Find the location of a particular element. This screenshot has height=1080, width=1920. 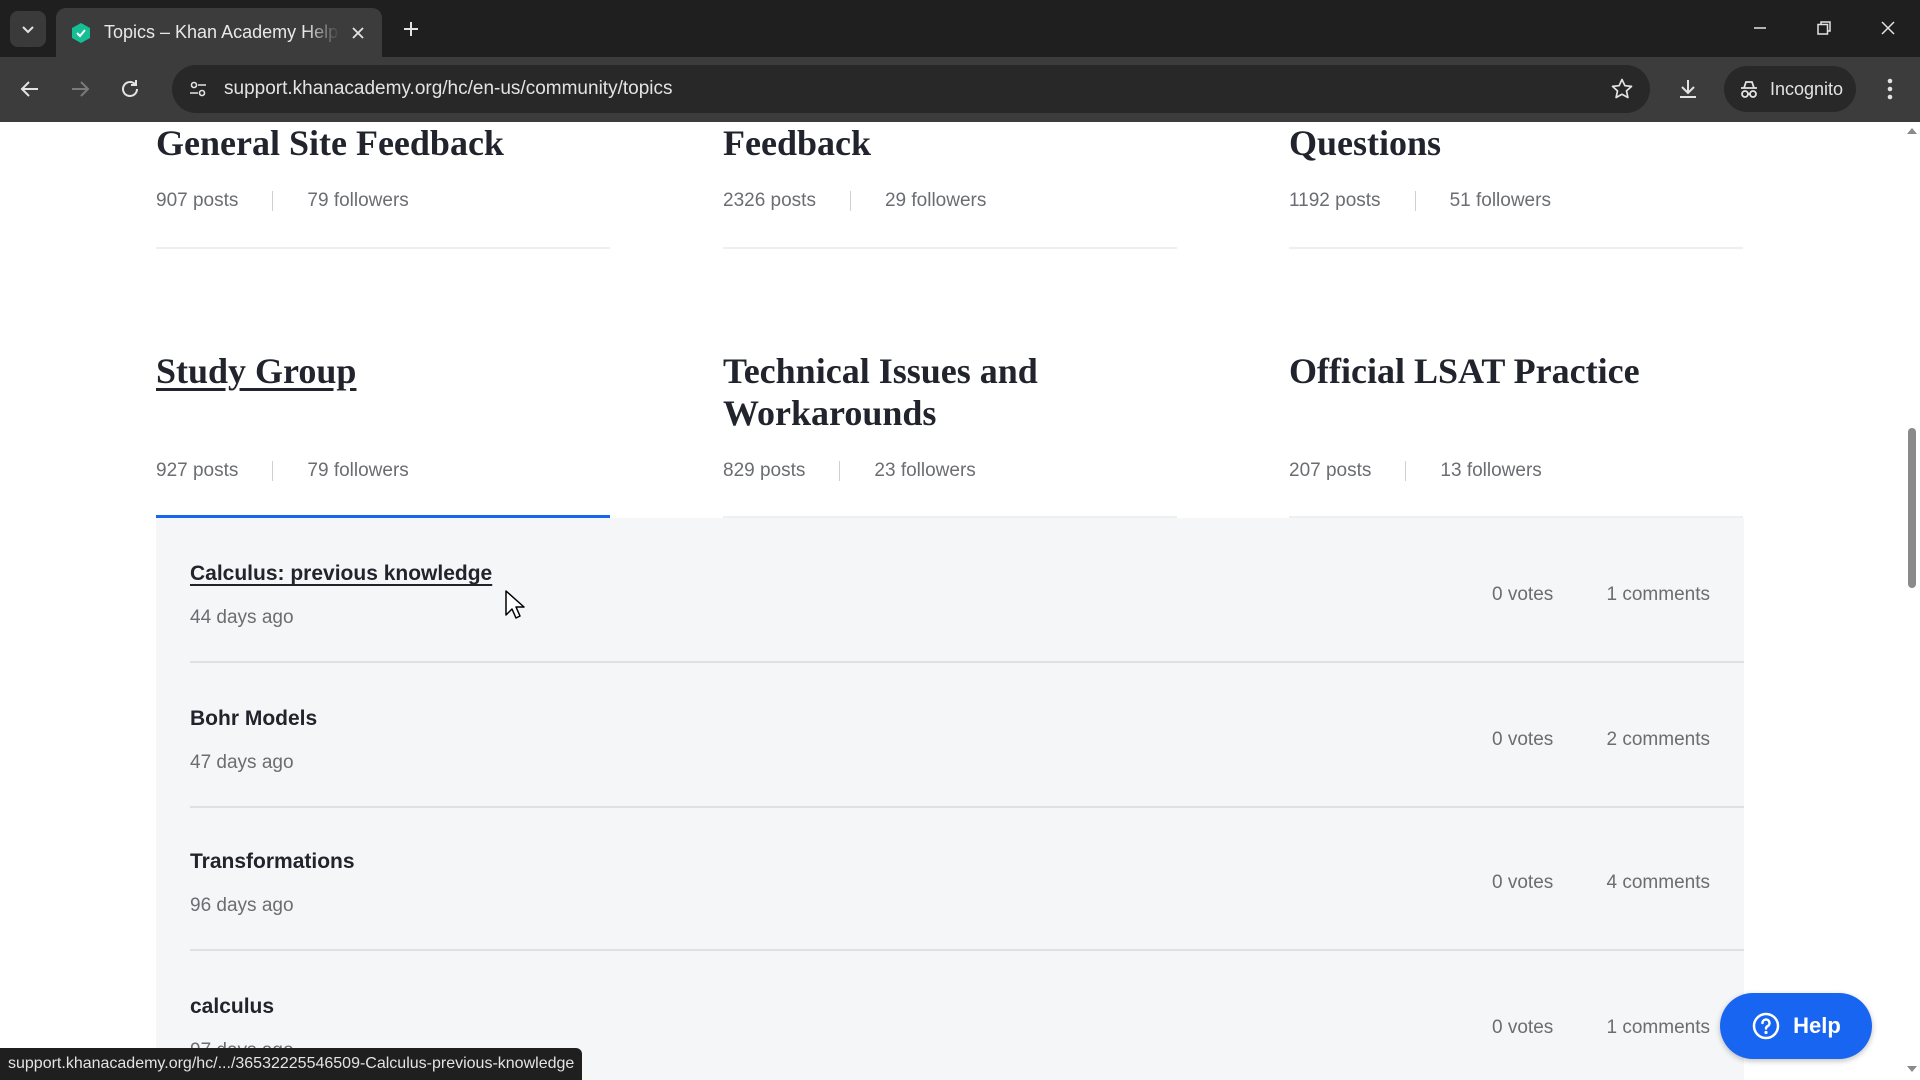

forward-arrow-icon is located at coordinates (81, 89).